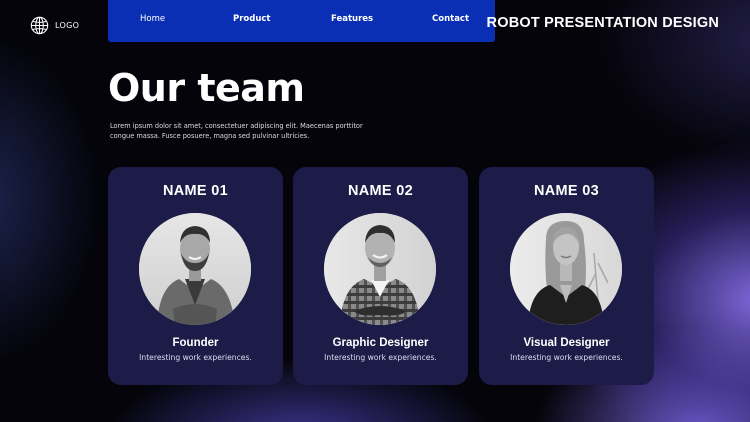  Describe the element at coordinates (152, 19) in the screenshot. I see `nav-home: Home` at that location.